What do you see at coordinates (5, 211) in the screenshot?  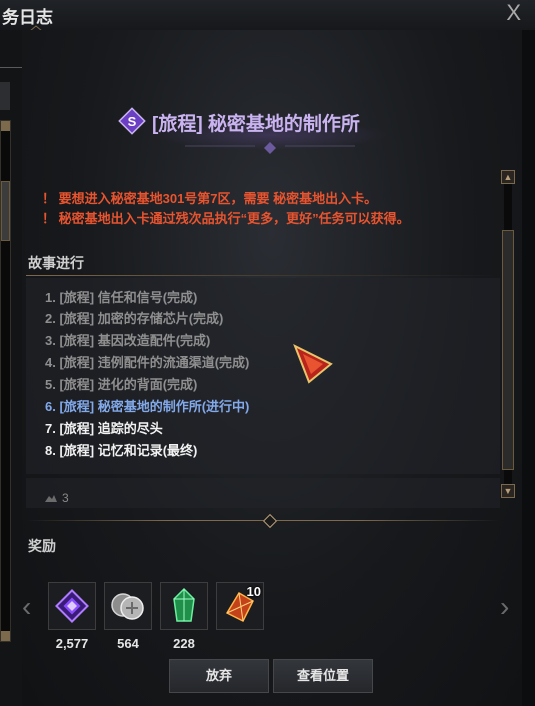 I see `left-scroll-thumb` at bounding box center [5, 211].